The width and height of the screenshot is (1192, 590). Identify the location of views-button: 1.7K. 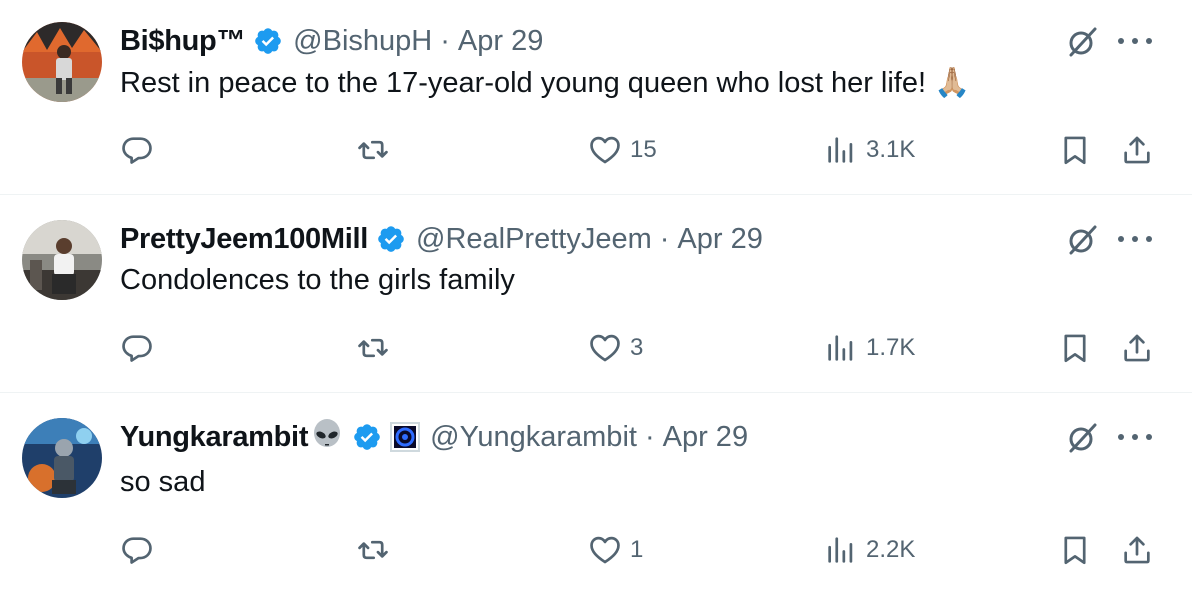
(869, 348).